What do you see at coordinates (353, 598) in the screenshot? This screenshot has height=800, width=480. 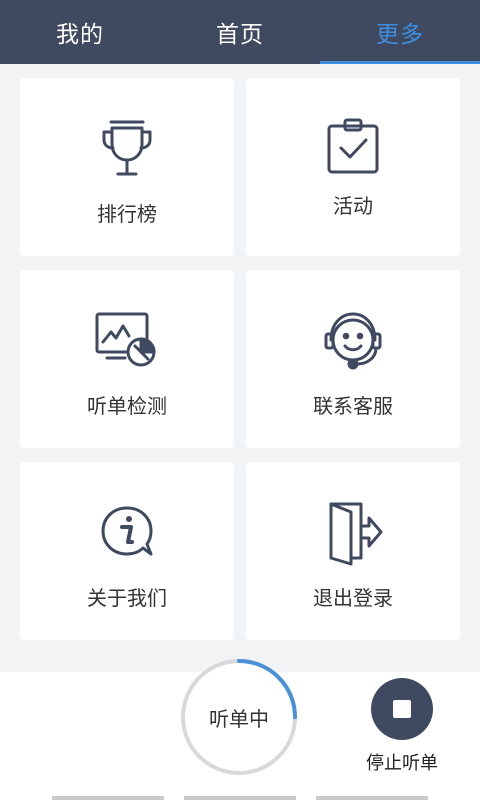 I see `menu-item-label: 退出登录` at bounding box center [353, 598].